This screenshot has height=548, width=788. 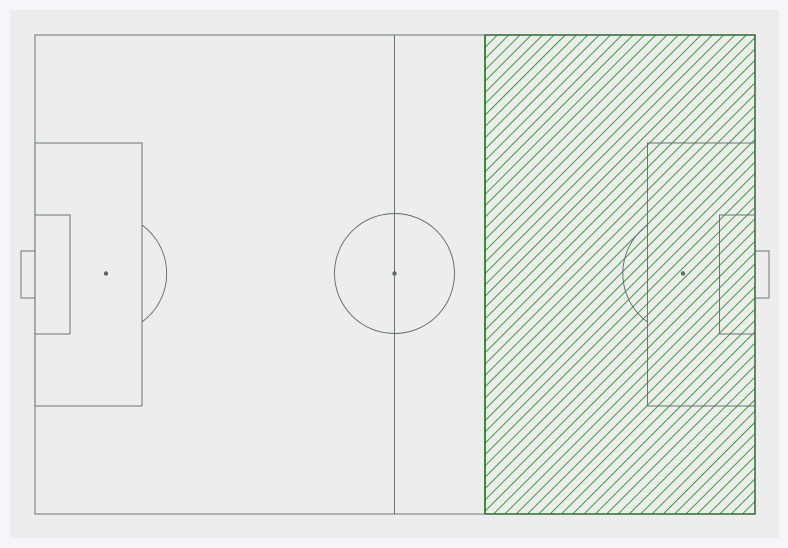 What do you see at coordinates (106, 273) in the screenshot?
I see `left-penalty-spot` at bounding box center [106, 273].